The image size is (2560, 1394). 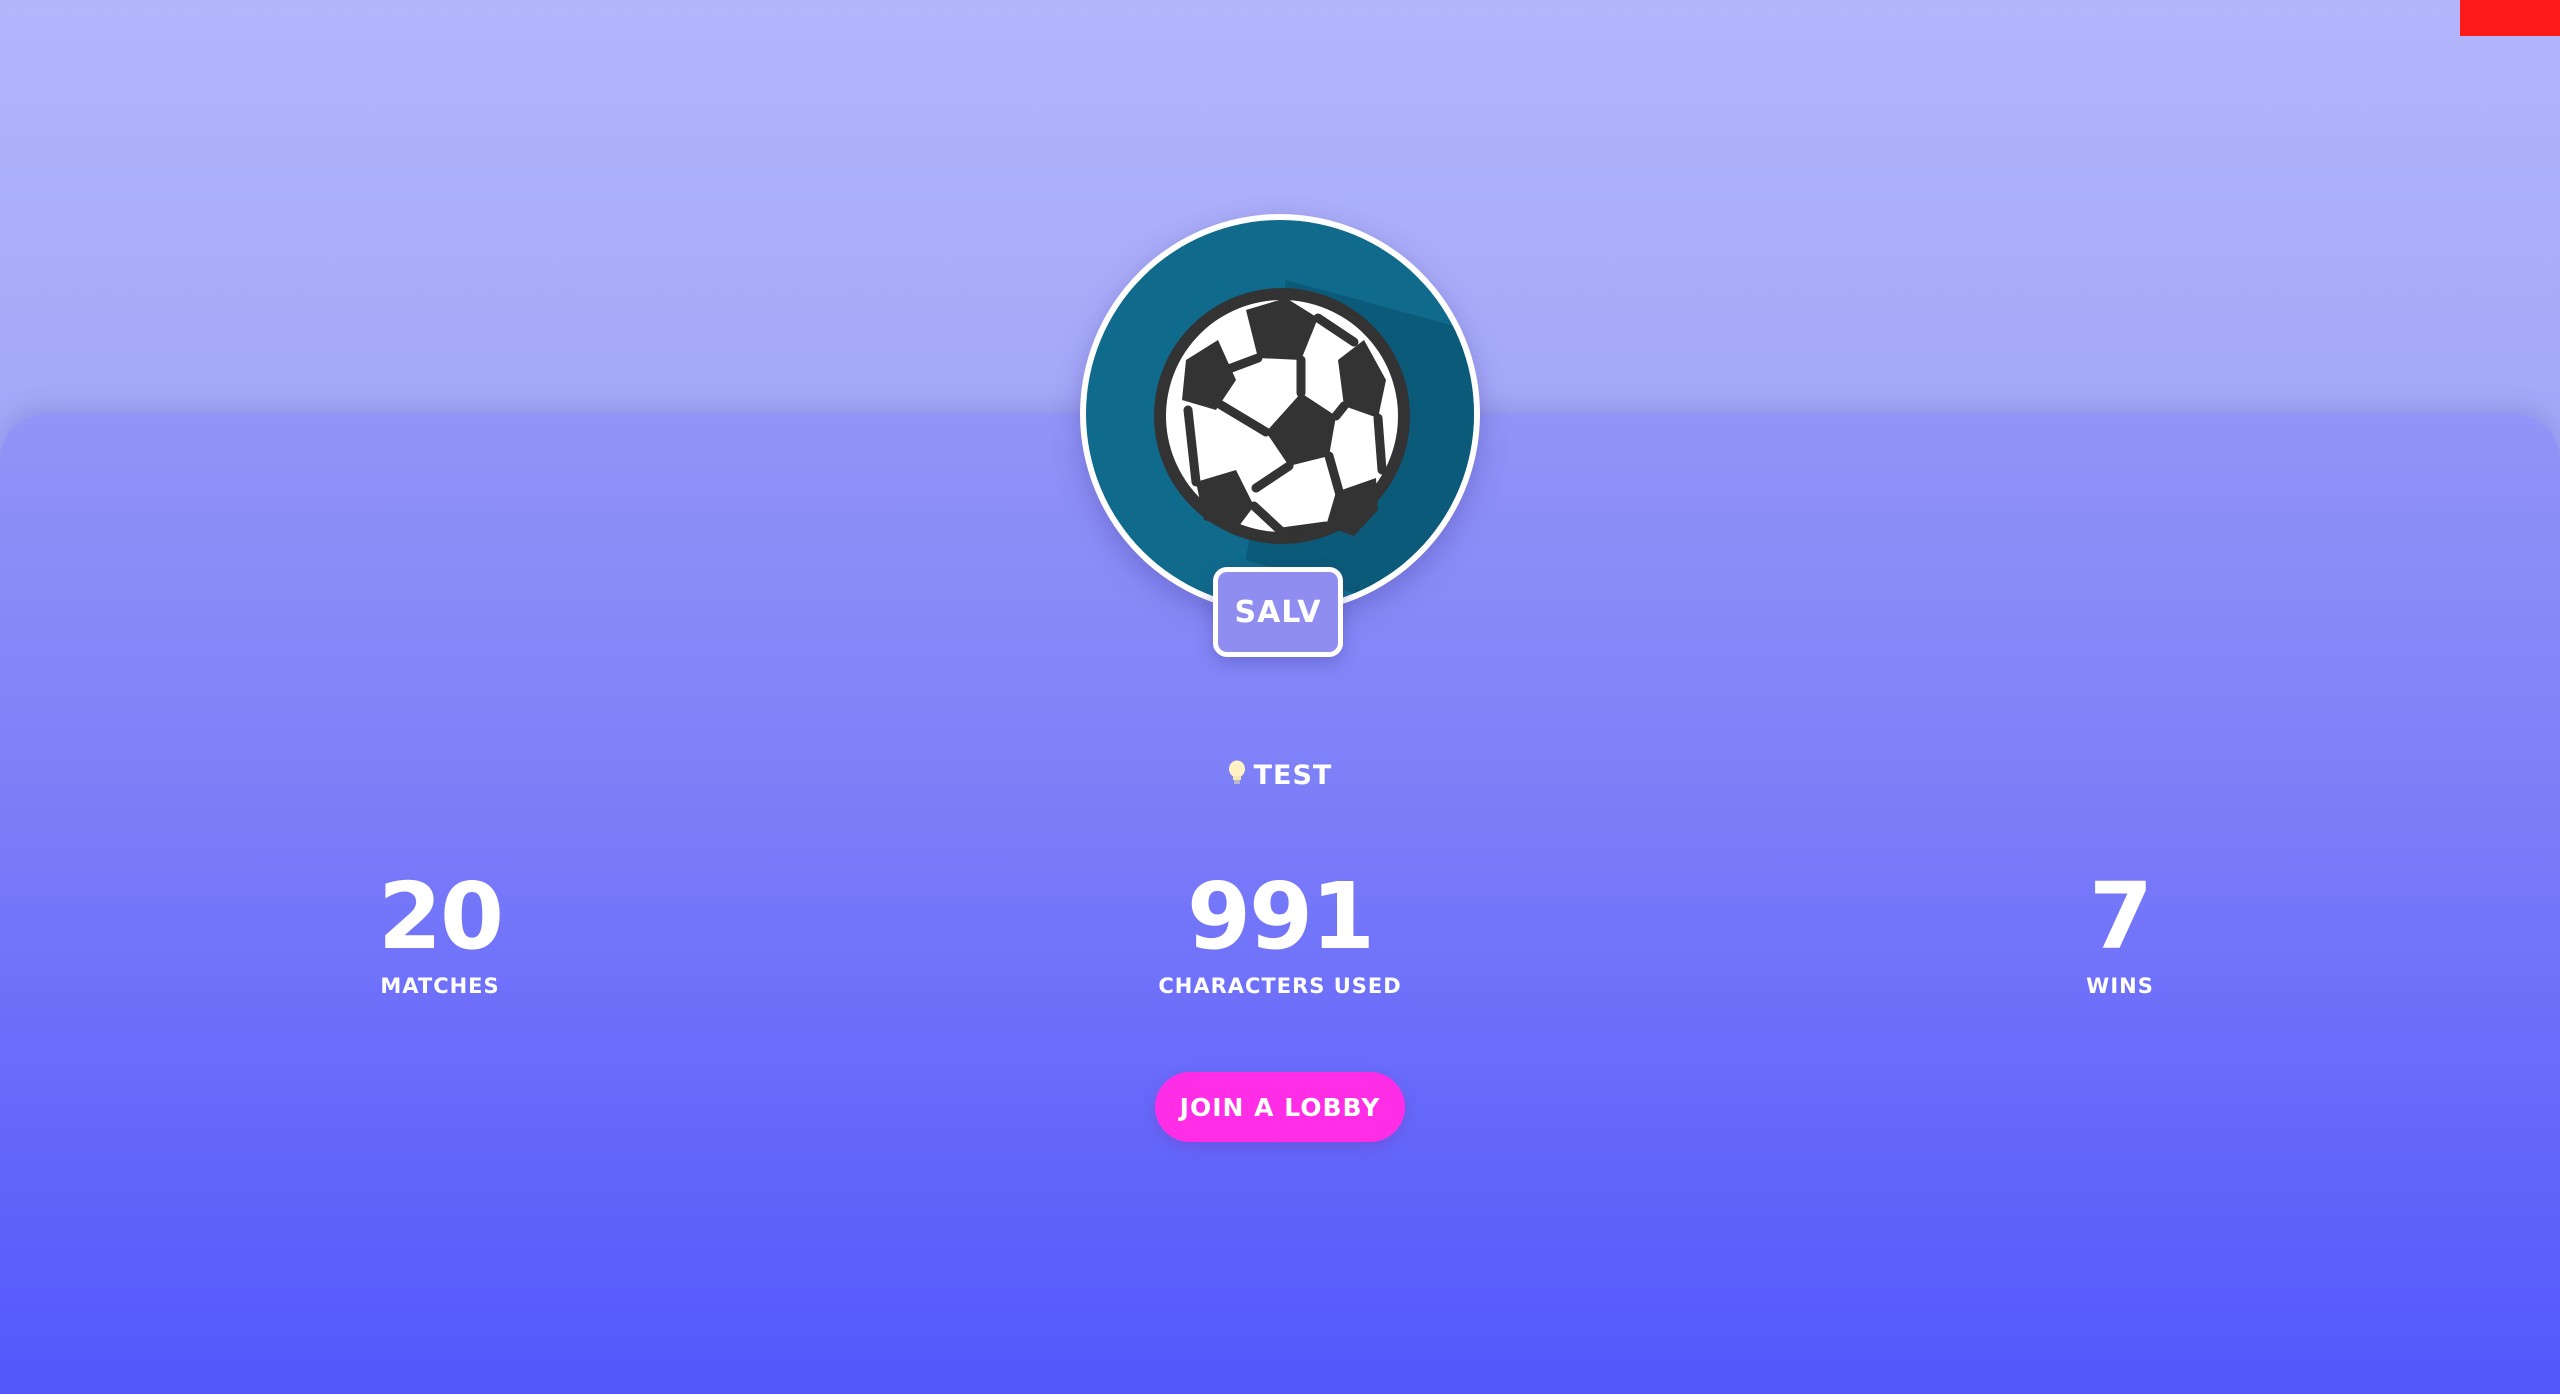 What do you see at coordinates (2510, 18) in the screenshot?
I see `corner-flag` at bounding box center [2510, 18].